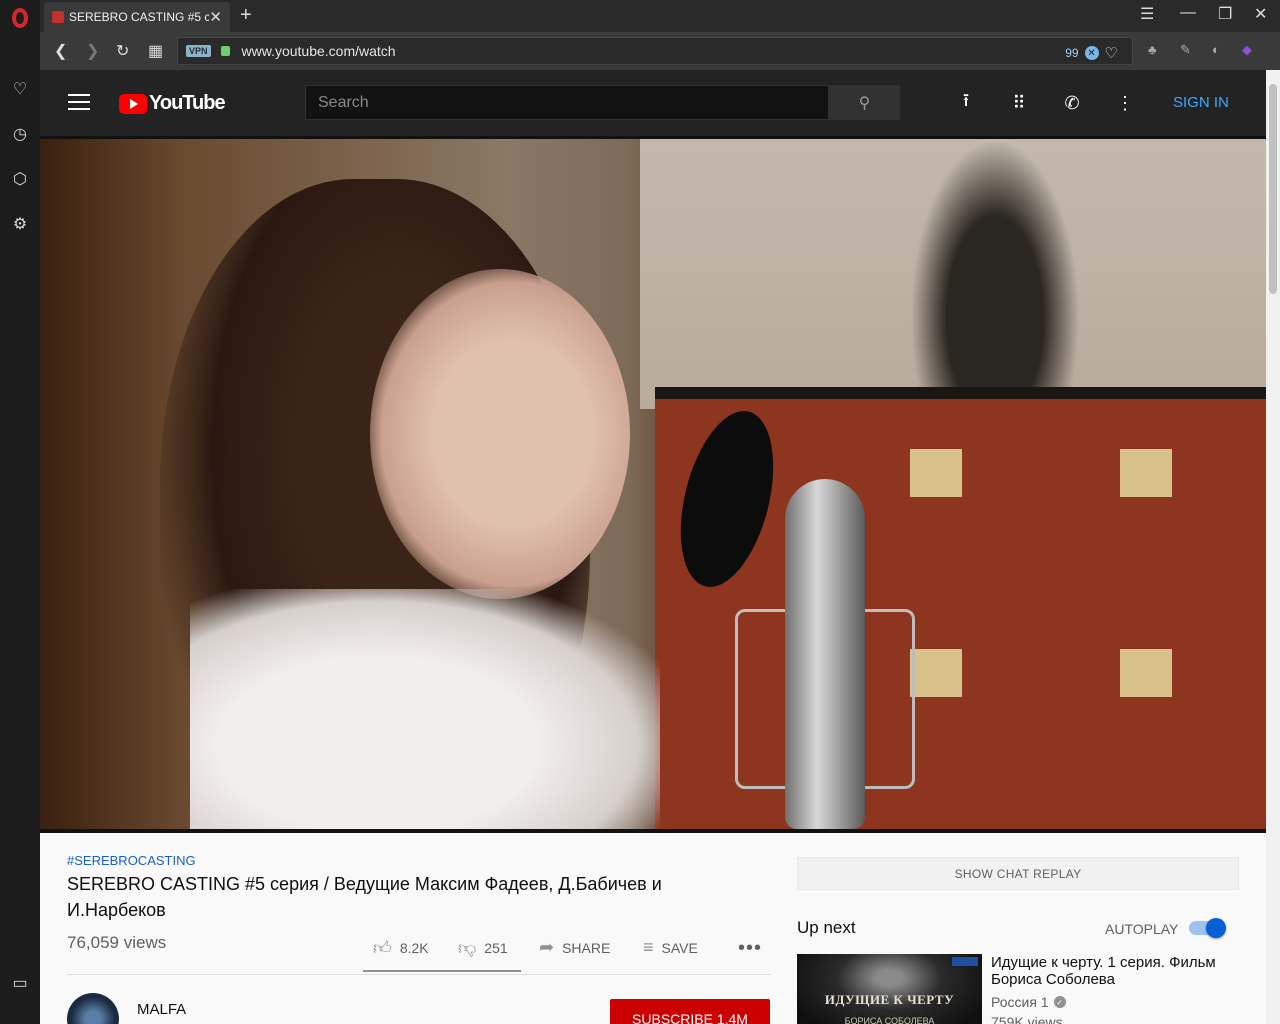 The image size is (1280, 1024). What do you see at coordinates (20, 134) in the screenshot?
I see `history-clock-icon: ◷` at bounding box center [20, 134].